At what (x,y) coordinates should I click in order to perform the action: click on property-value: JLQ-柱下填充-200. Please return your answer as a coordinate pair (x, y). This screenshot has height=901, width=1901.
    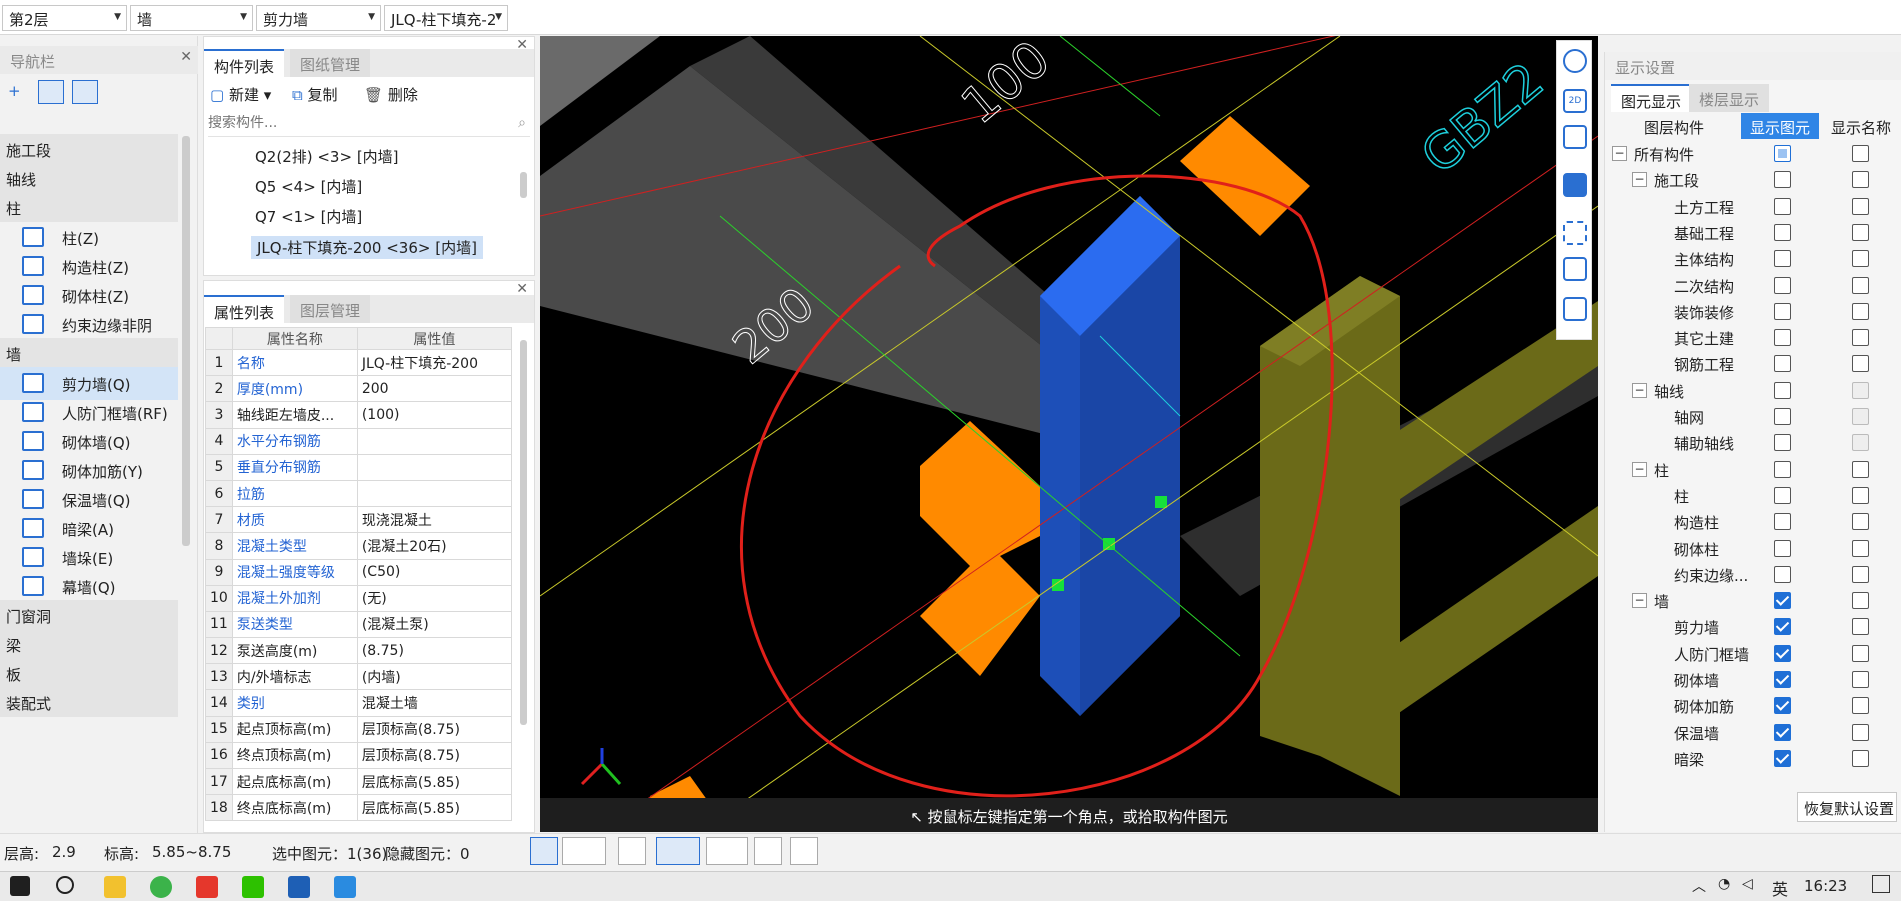
    Looking at the image, I should click on (434, 362).